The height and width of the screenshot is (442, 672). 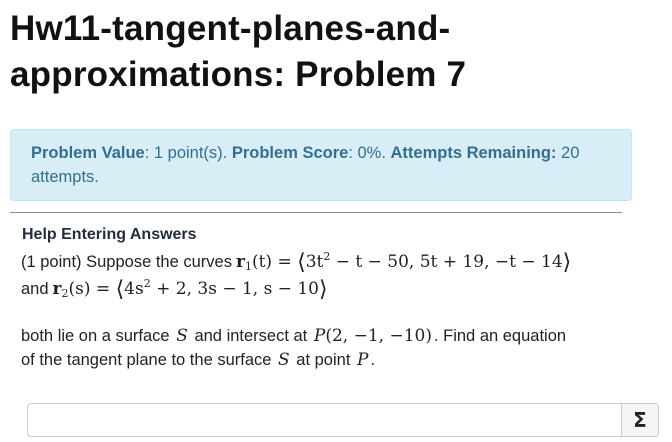 What do you see at coordinates (126, 261) in the screenshot?
I see `problem-points-text: (1 point) Suppose the curves` at bounding box center [126, 261].